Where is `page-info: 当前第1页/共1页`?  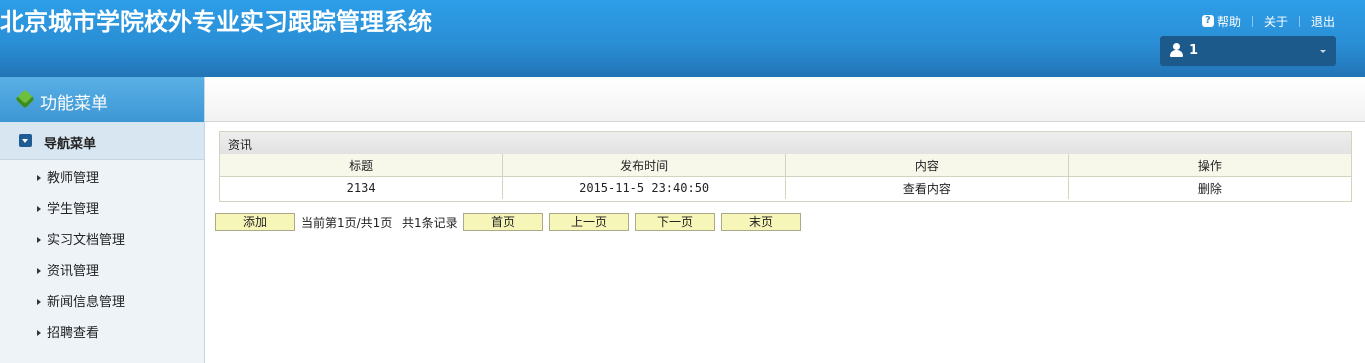 page-info: 当前第1页/共1页 is located at coordinates (347, 223).